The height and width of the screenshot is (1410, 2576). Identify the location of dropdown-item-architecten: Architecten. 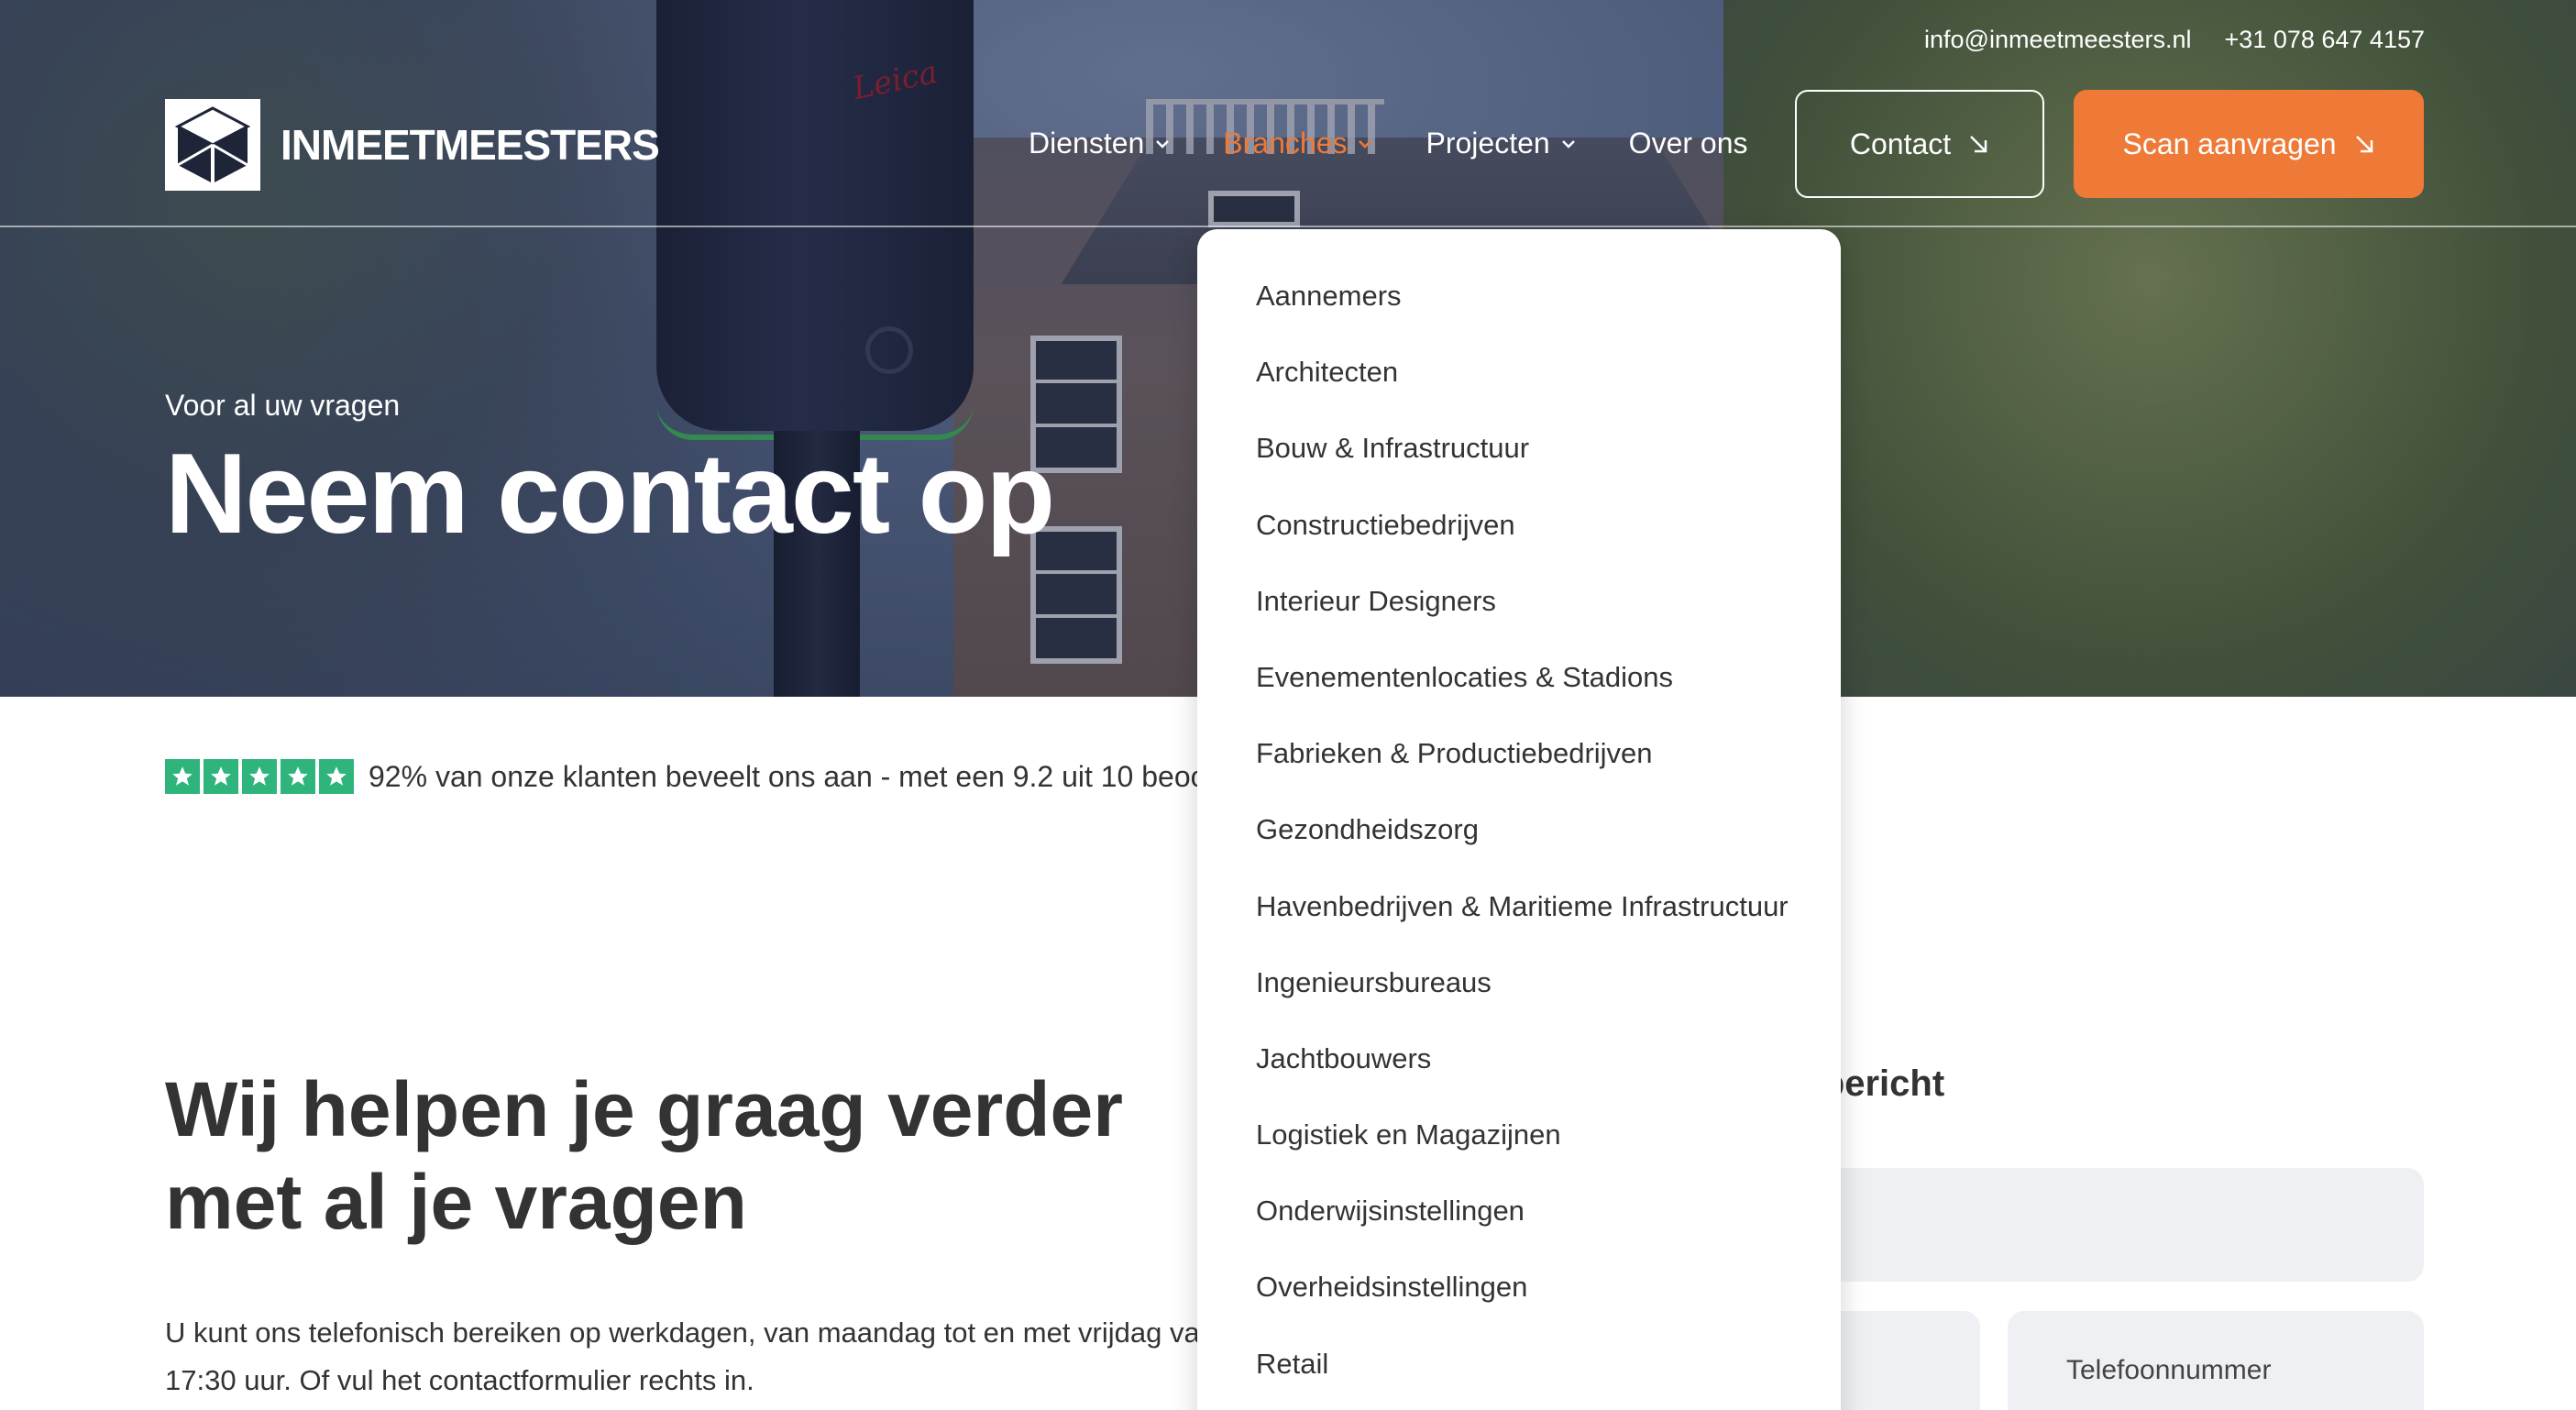
(1548, 378).